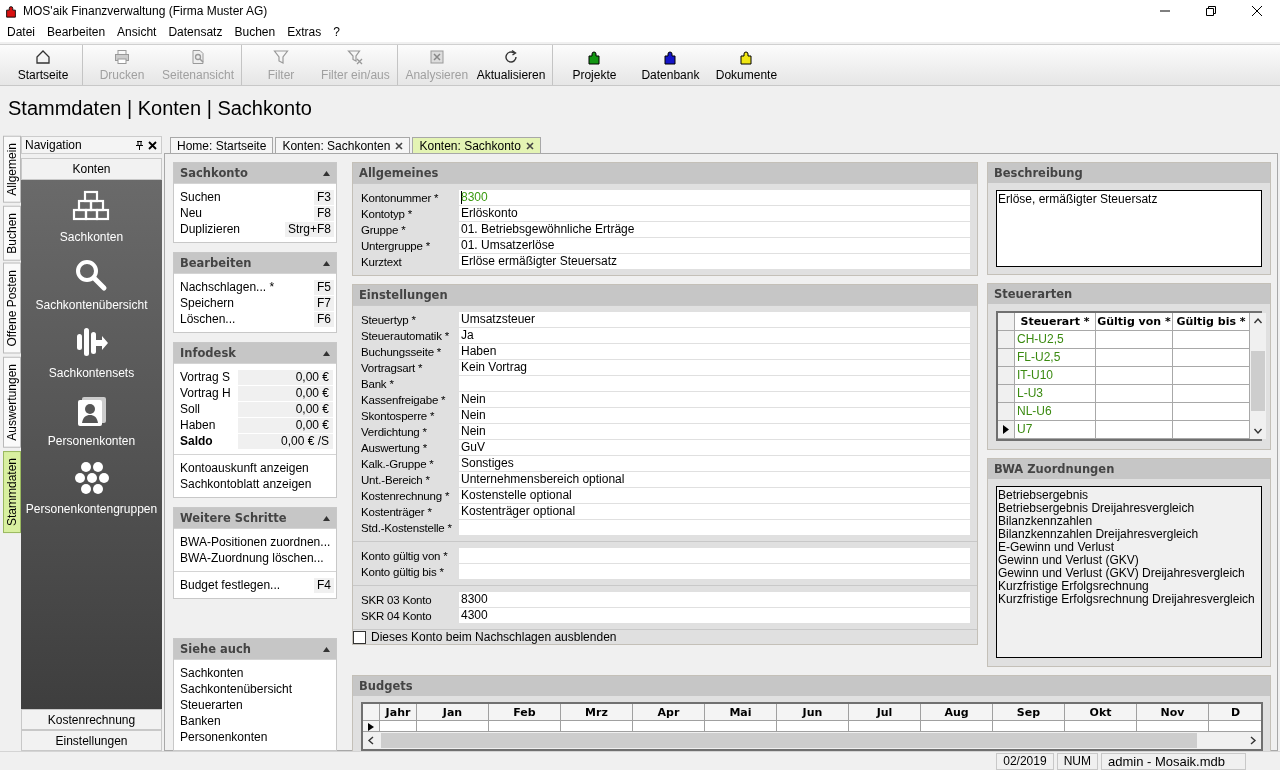 The width and height of the screenshot is (1280, 770). Describe the element at coordinates (714, 615) in the screenshot. I see `input-field: 4300` at that location.